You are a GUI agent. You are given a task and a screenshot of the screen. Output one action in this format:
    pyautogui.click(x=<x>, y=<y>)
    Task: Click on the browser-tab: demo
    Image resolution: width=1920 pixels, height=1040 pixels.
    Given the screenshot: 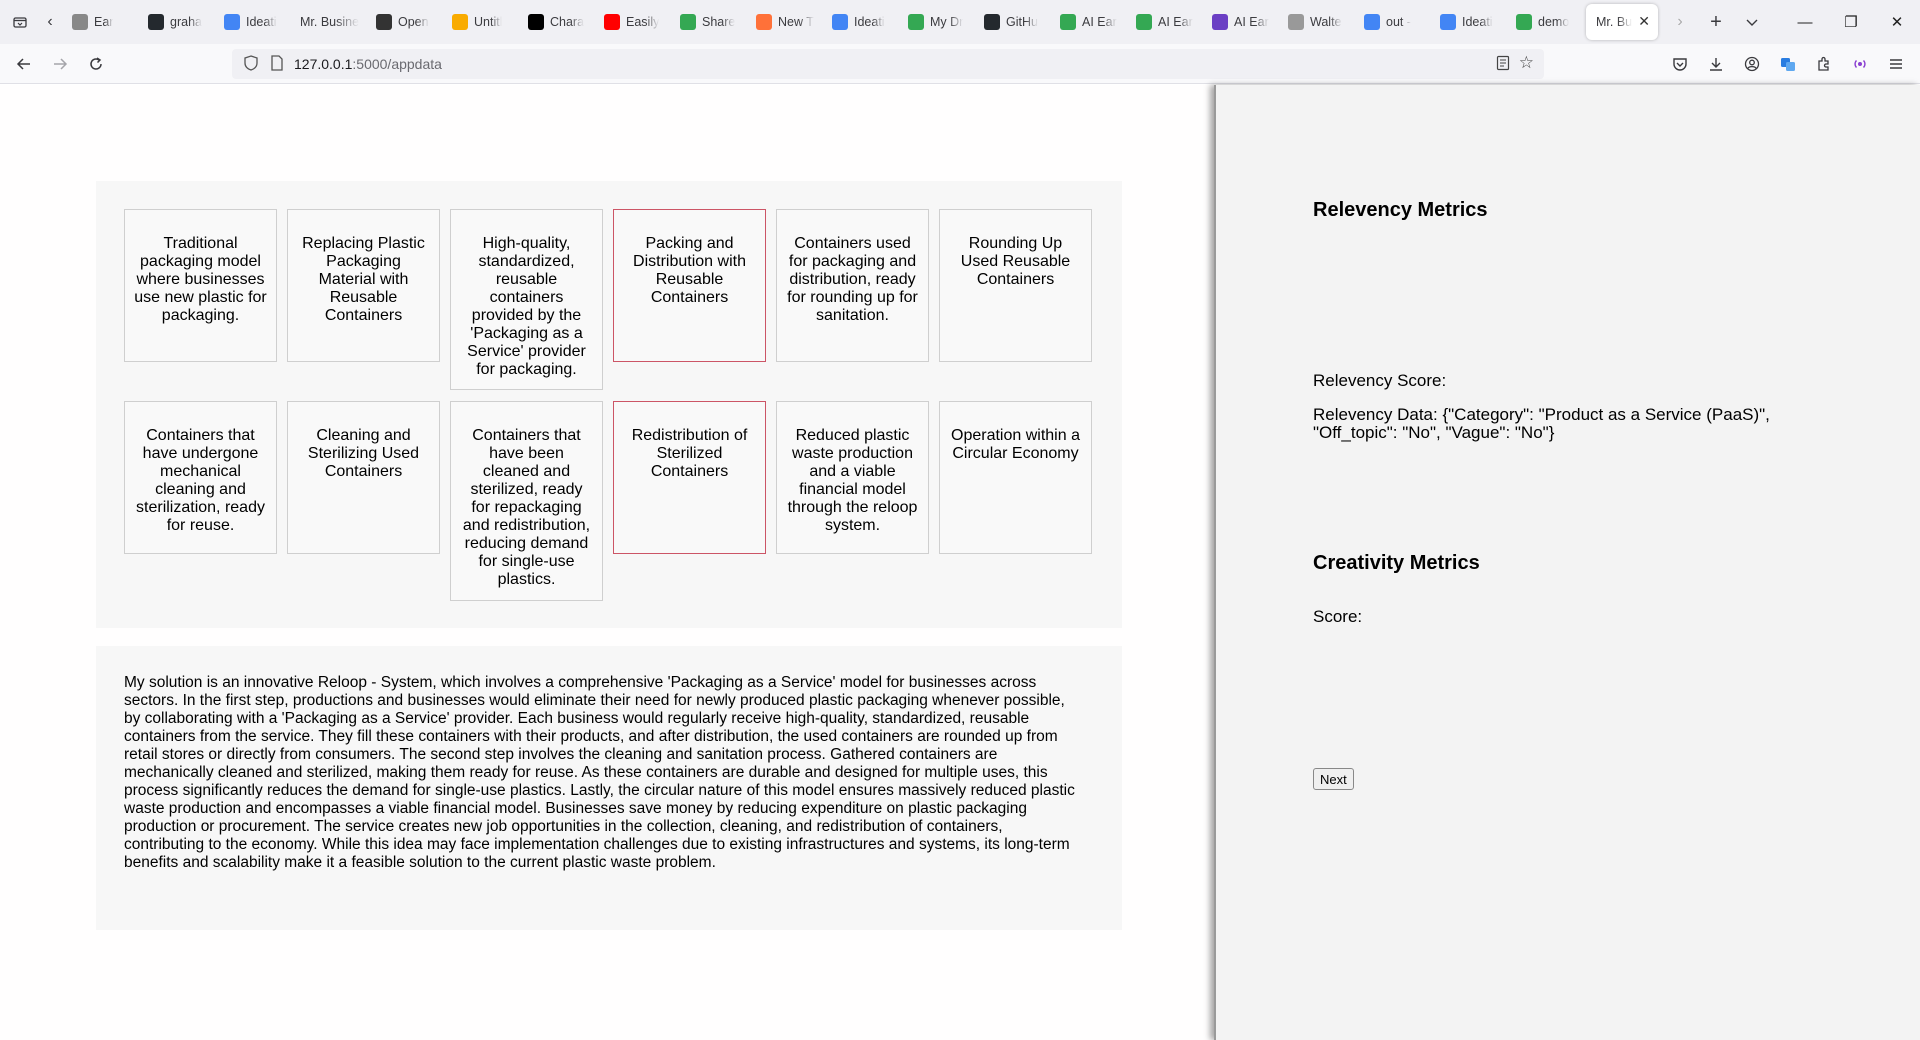 What is the action you would take?
    pyautogui.click(x=1544, y=22)
    